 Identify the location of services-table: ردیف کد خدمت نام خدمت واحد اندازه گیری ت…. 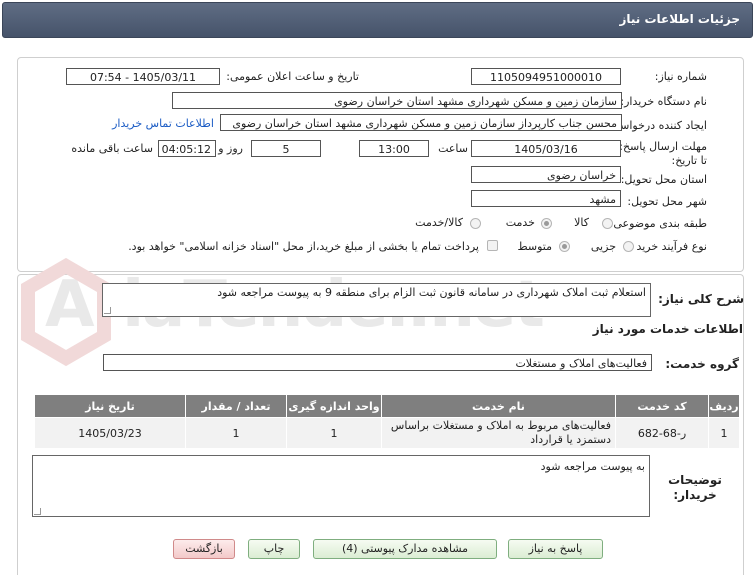
(387, 421).